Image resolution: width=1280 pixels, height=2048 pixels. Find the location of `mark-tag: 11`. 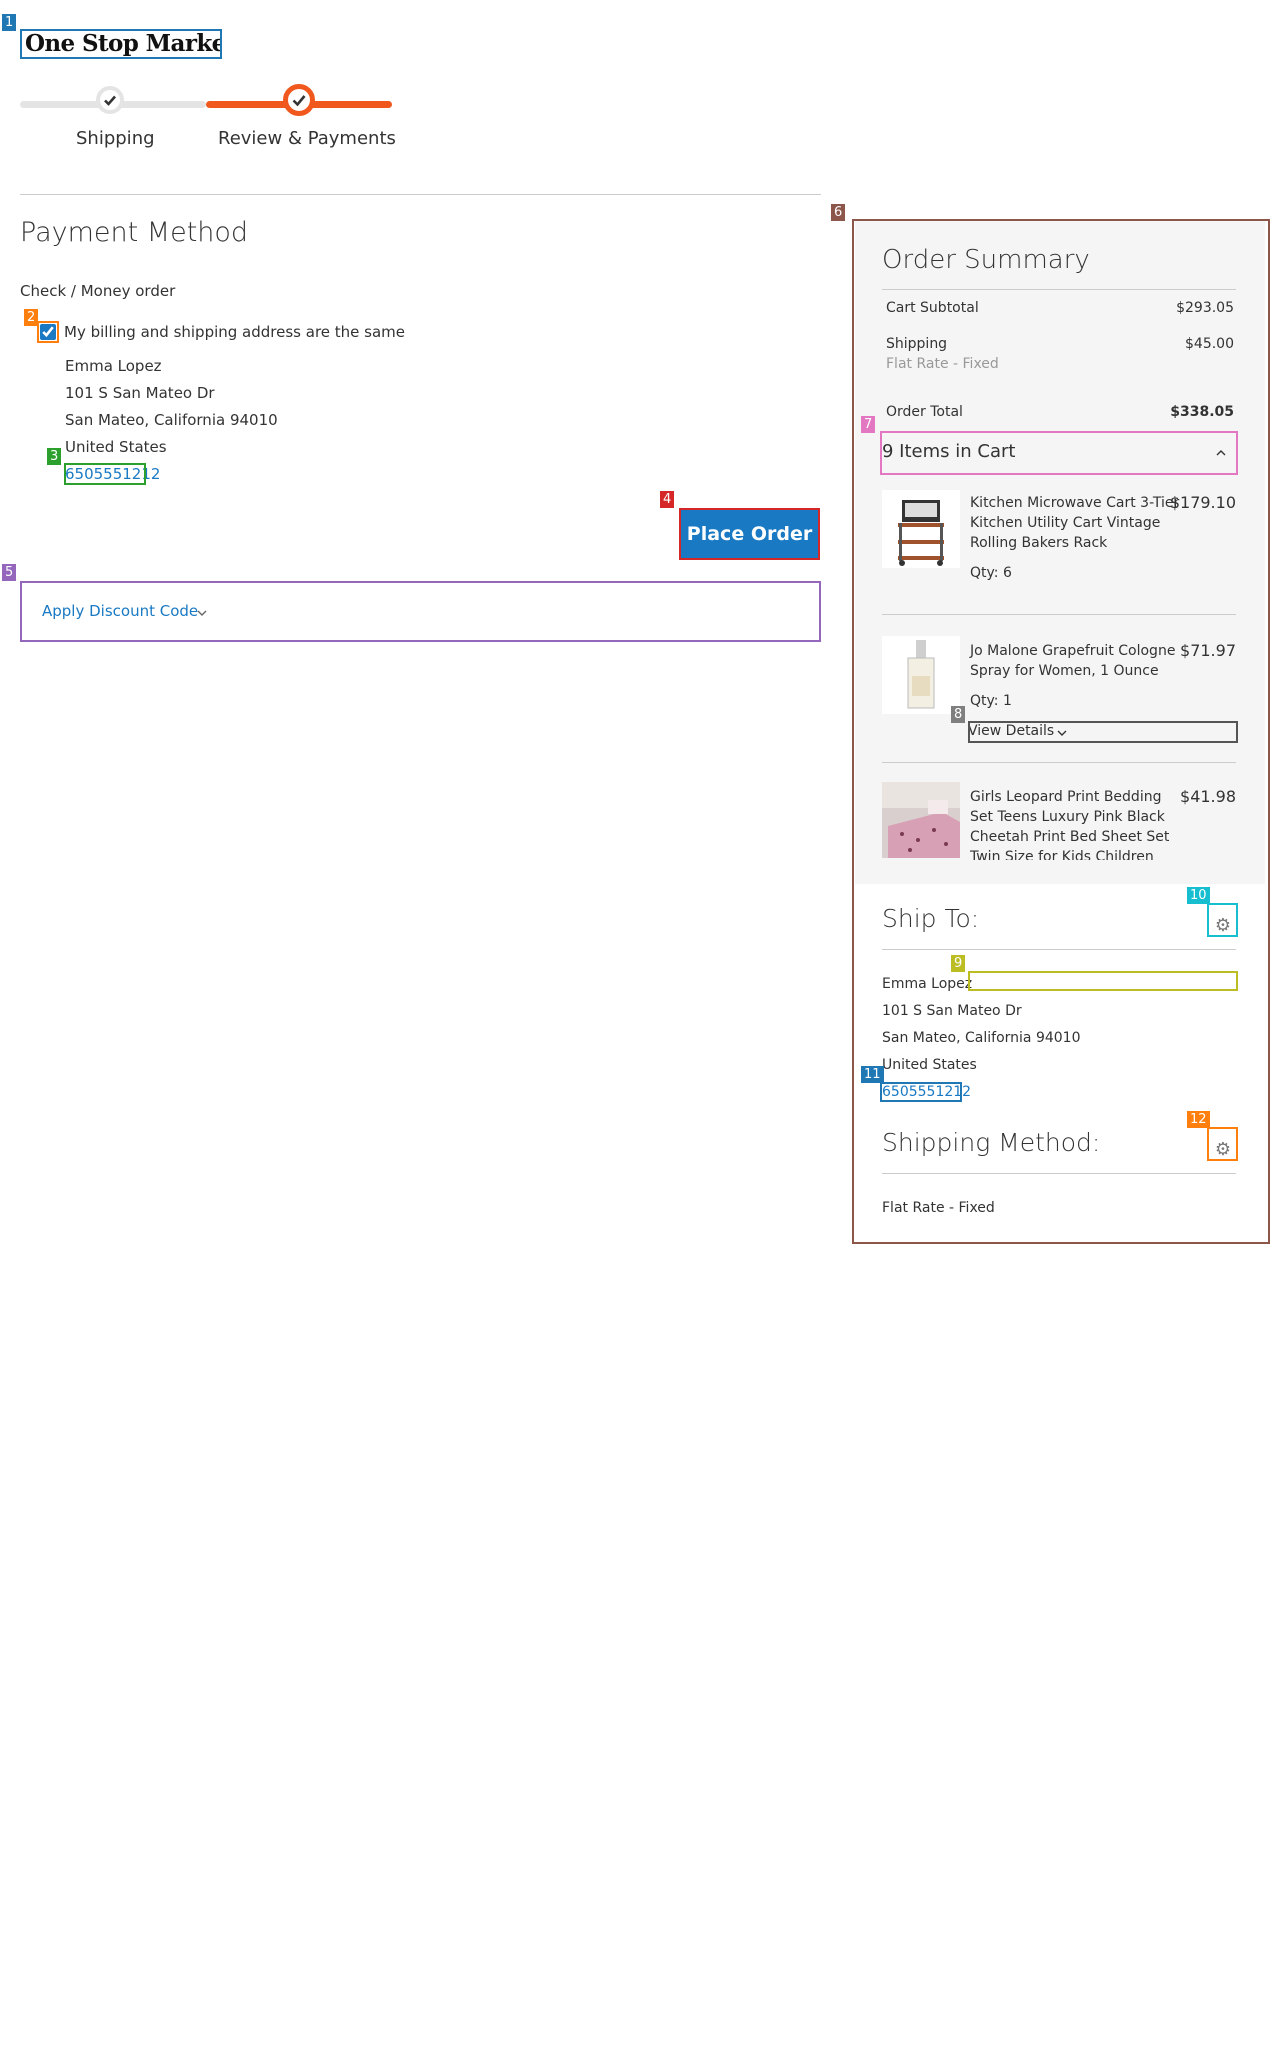

mark-tag: 11 is located at coordinates (872, 1074).